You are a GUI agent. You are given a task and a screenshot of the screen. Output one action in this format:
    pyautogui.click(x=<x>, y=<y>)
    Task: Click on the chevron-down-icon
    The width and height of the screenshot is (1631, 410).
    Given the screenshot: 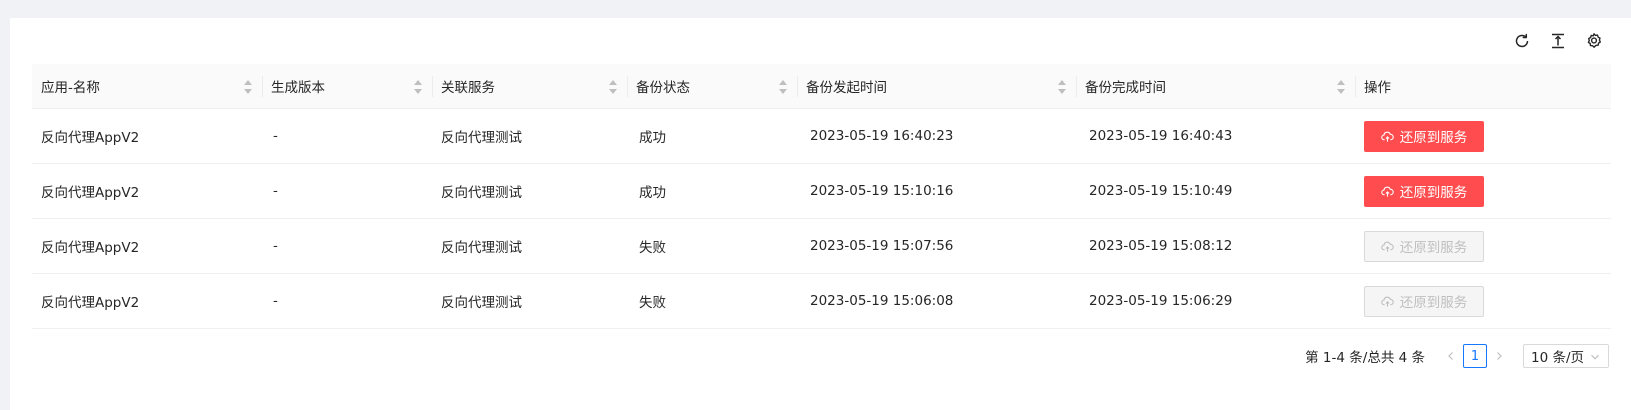 What is the action you would take?
    pyautogui.click(x=1595, y=357)
    